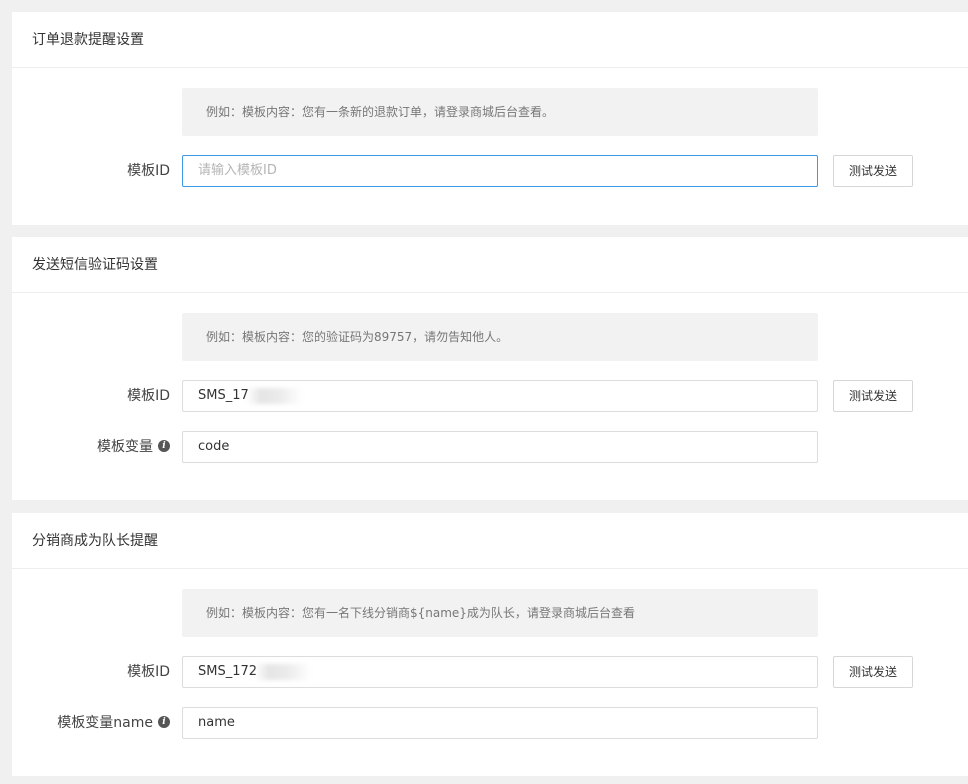 The image size is (968, 784). What do you see at coordinates (214, 446) in the screenshot?
I see `template-variable-value: code` at bounding box center [214, 446].